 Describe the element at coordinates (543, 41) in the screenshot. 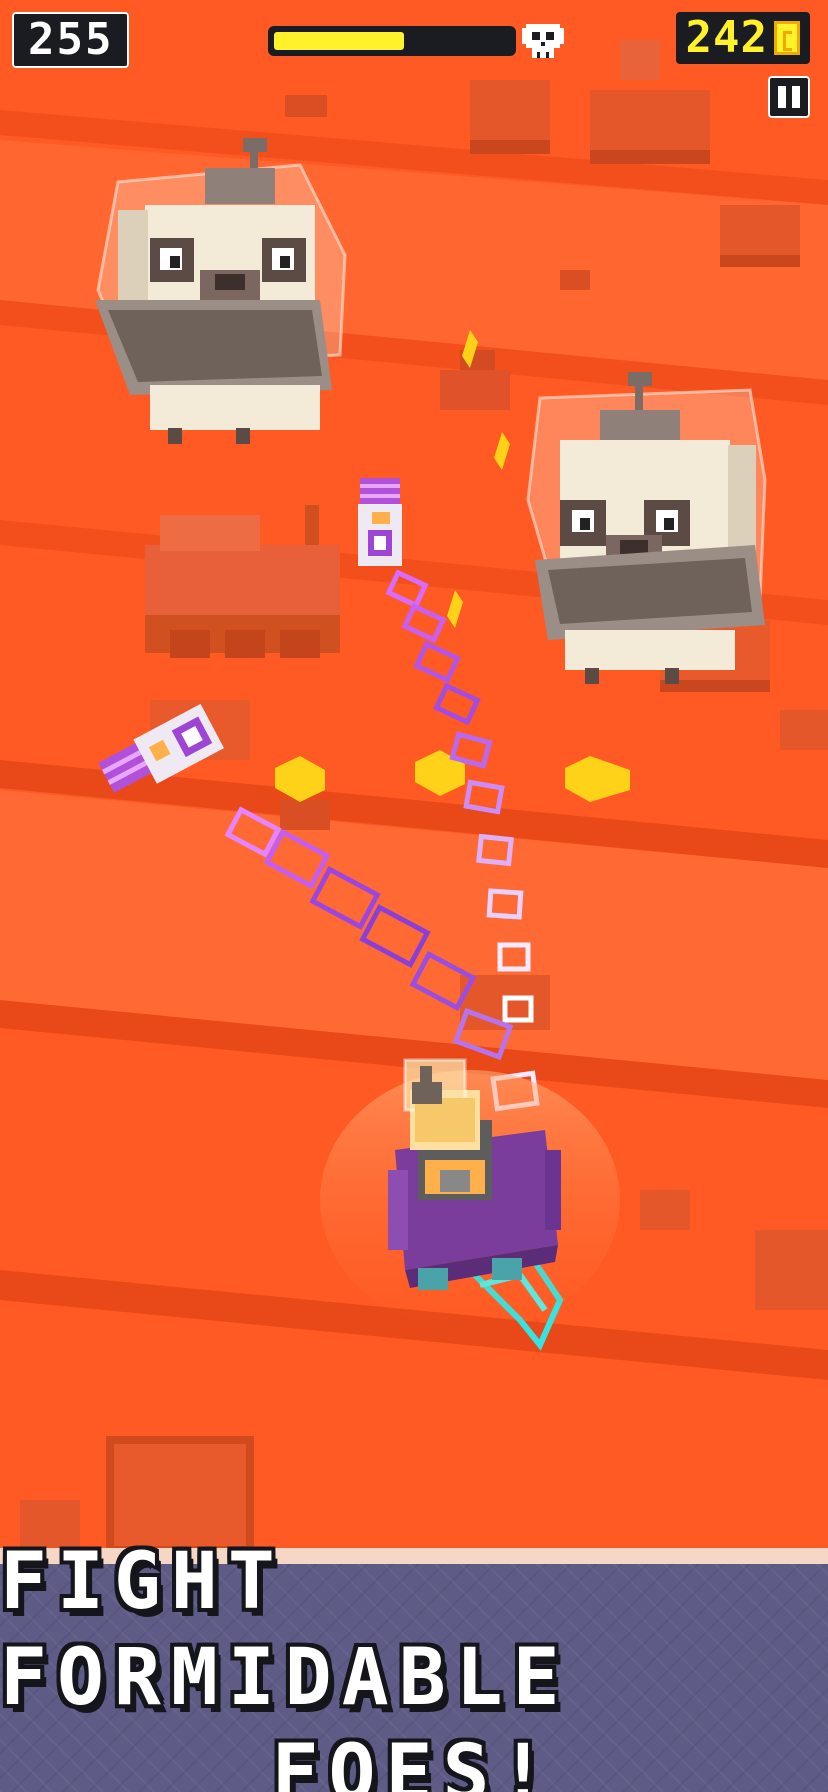

I see `skull-icon` at that location.